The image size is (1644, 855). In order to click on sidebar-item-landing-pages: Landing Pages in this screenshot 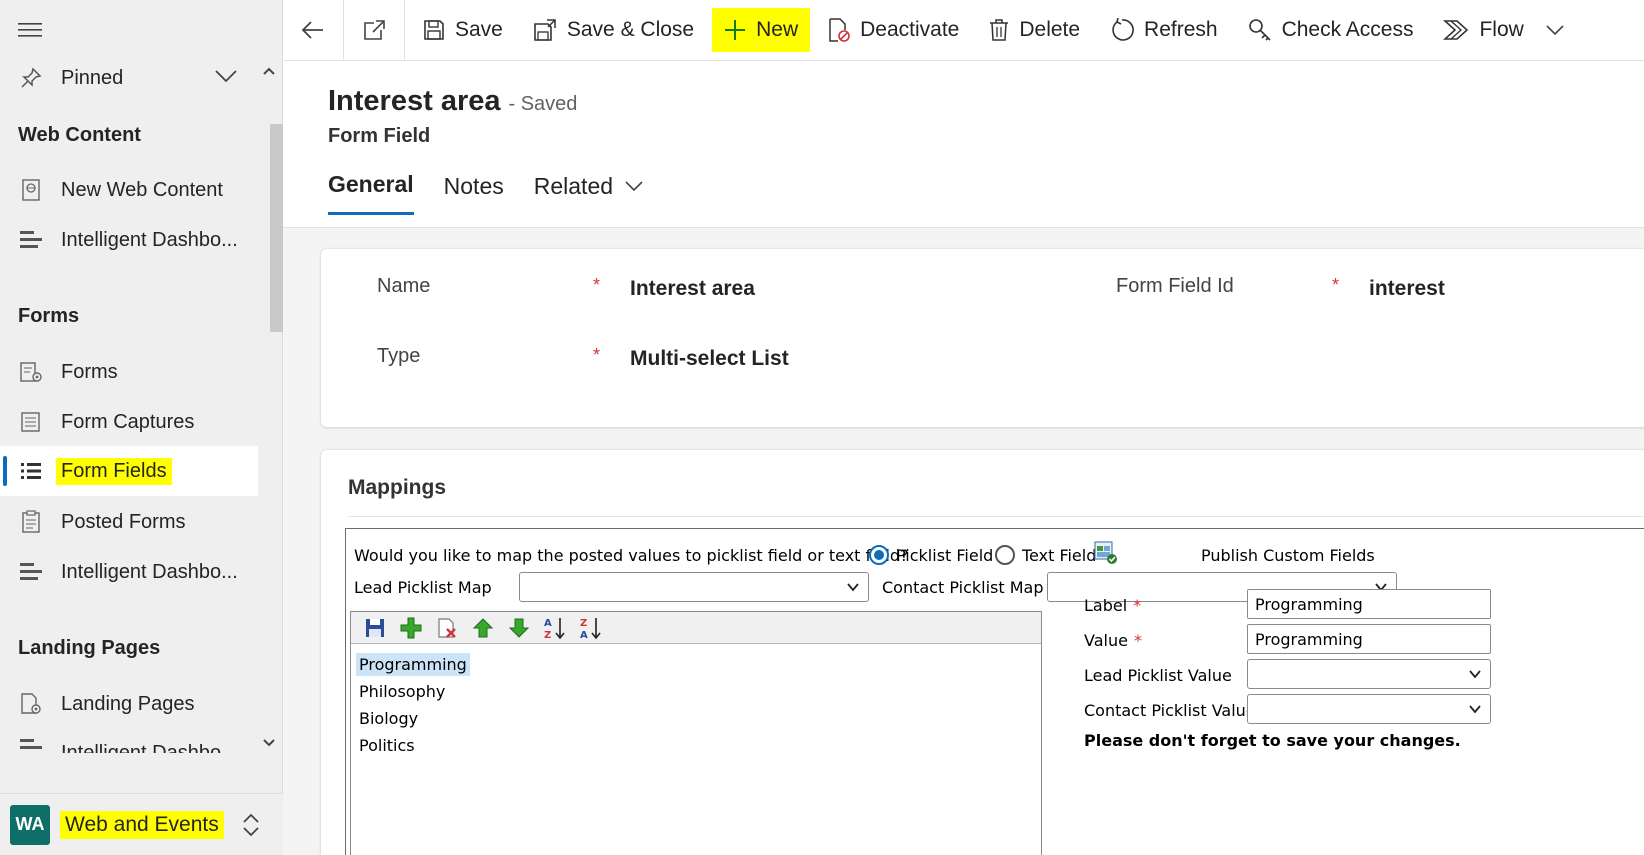, I will do `click(135, 704)`.